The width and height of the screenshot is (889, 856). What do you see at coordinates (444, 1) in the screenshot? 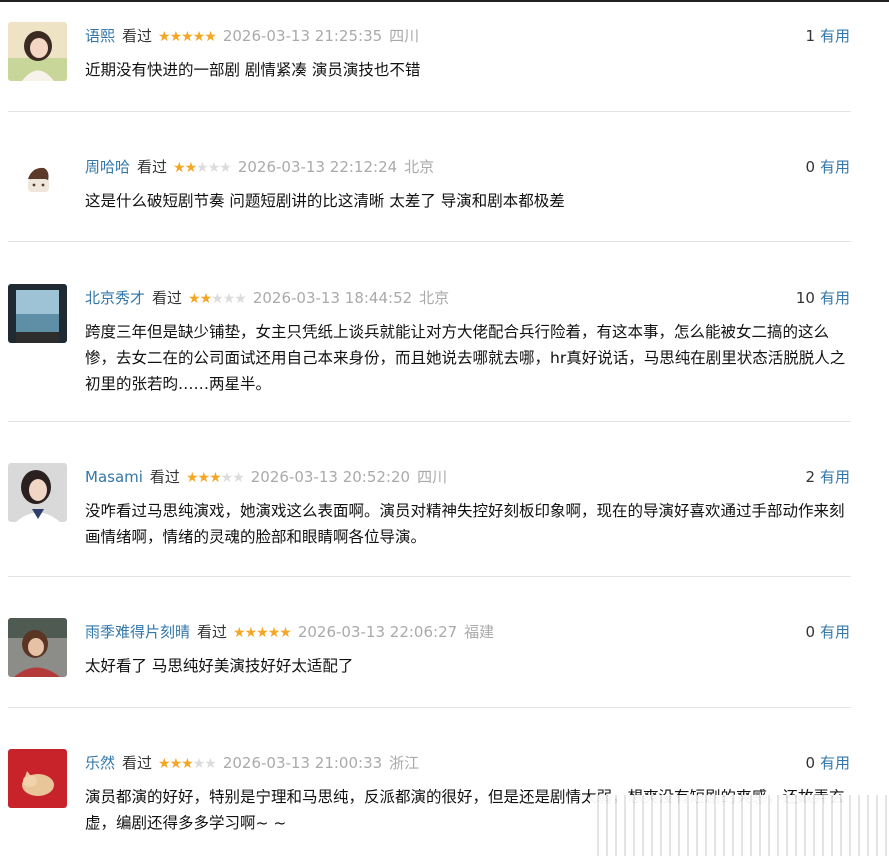
I see `page-top-border` at bounding box center [444, 1].